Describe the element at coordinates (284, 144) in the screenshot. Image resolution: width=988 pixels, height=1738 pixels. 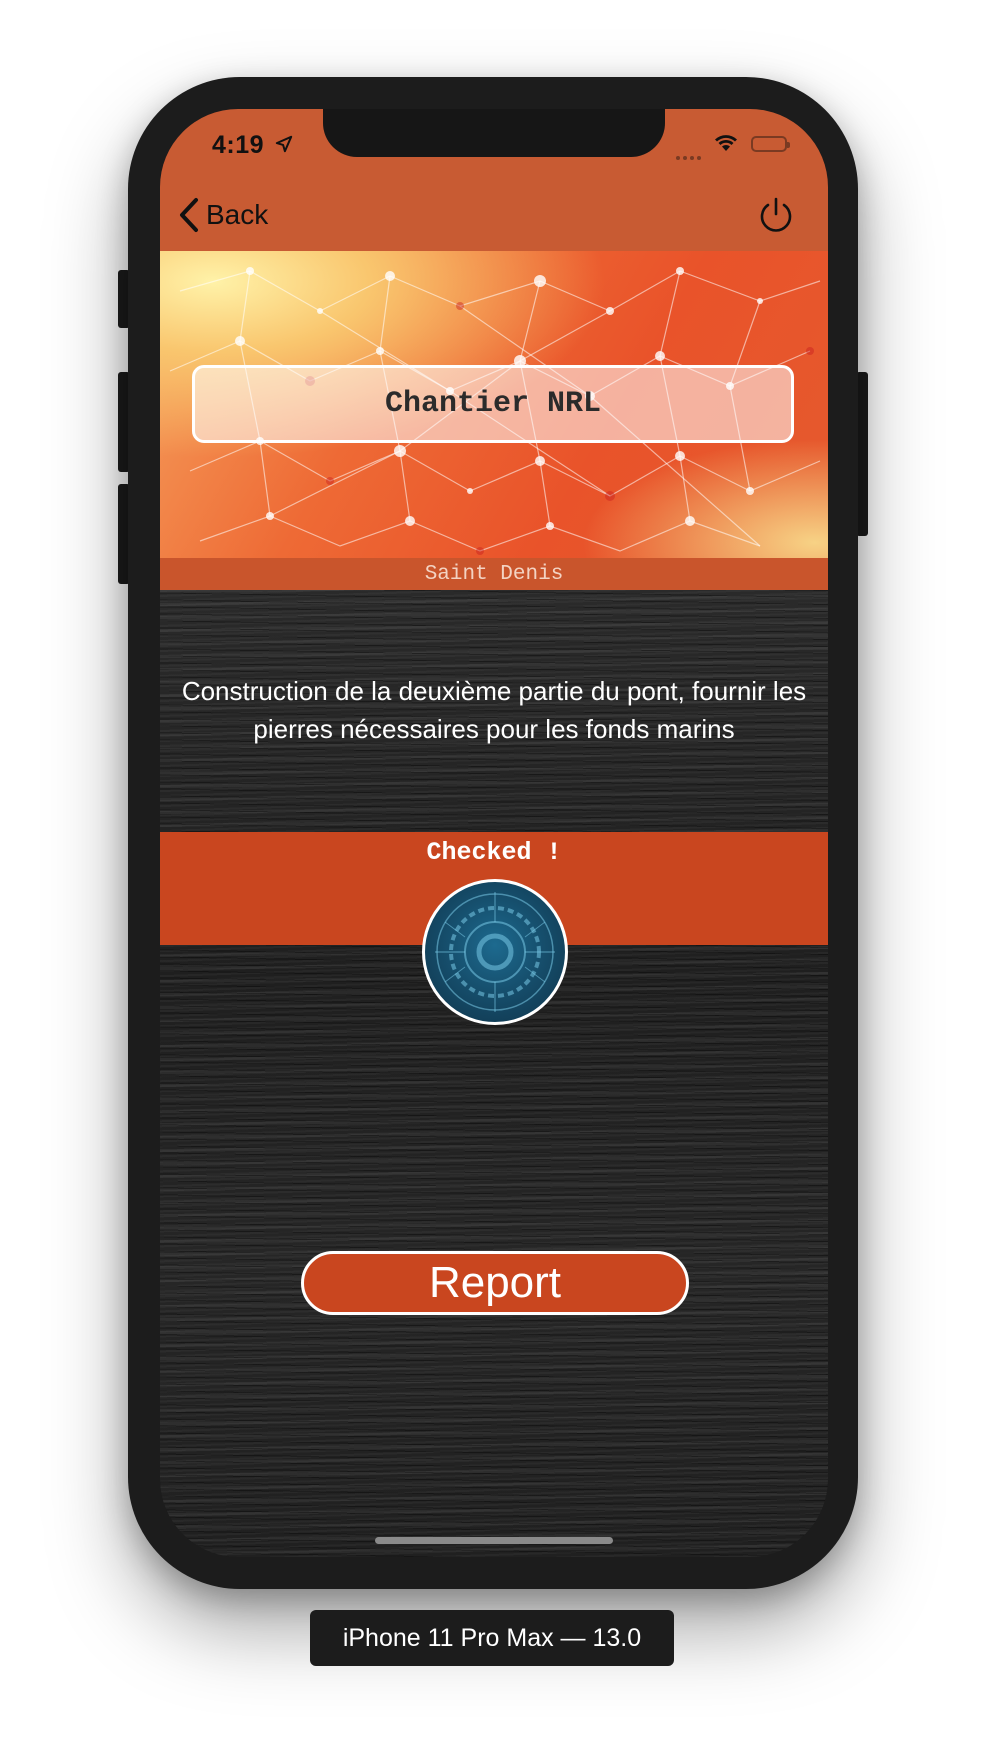
I see `location-arrow-icon` at that location.